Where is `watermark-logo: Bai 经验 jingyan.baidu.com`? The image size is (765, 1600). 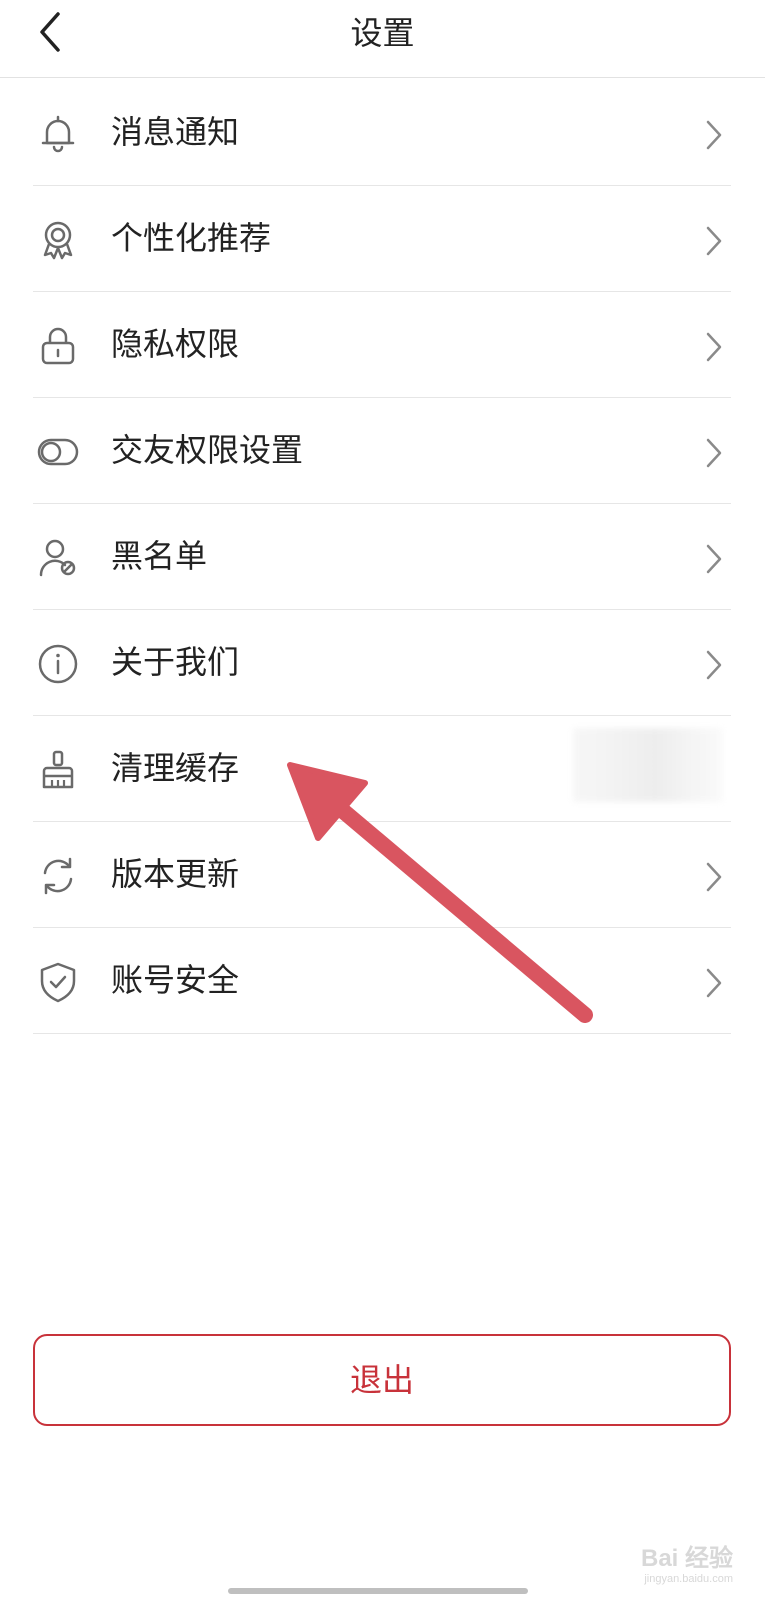 watermark-logo: Bai 经验 jingyan.baidu.com is located at coordinates (687, 1561).